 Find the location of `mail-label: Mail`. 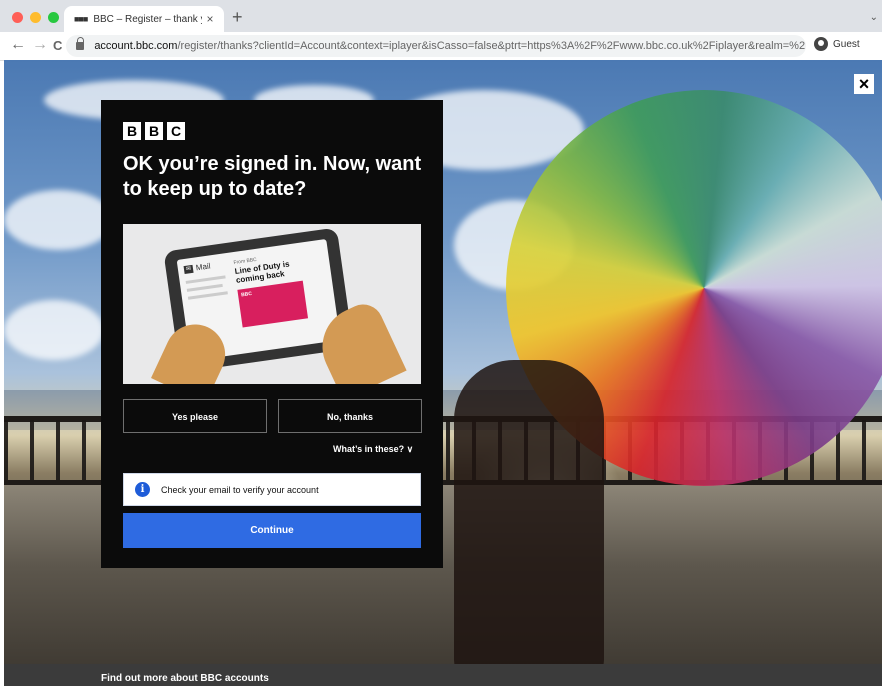

mail-label: Mail is located at coordinates (203, 267).